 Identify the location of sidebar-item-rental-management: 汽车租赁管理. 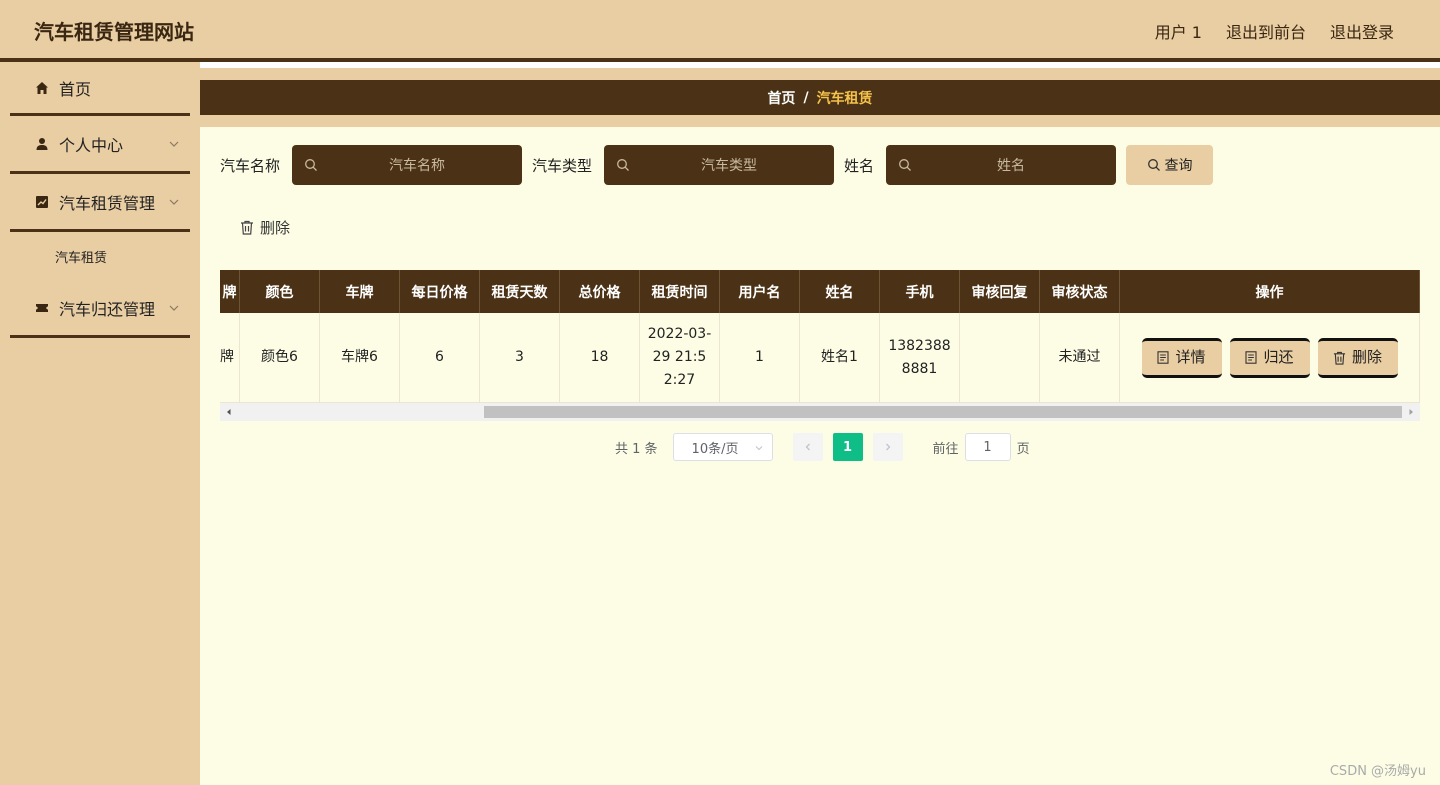
(100, 203).